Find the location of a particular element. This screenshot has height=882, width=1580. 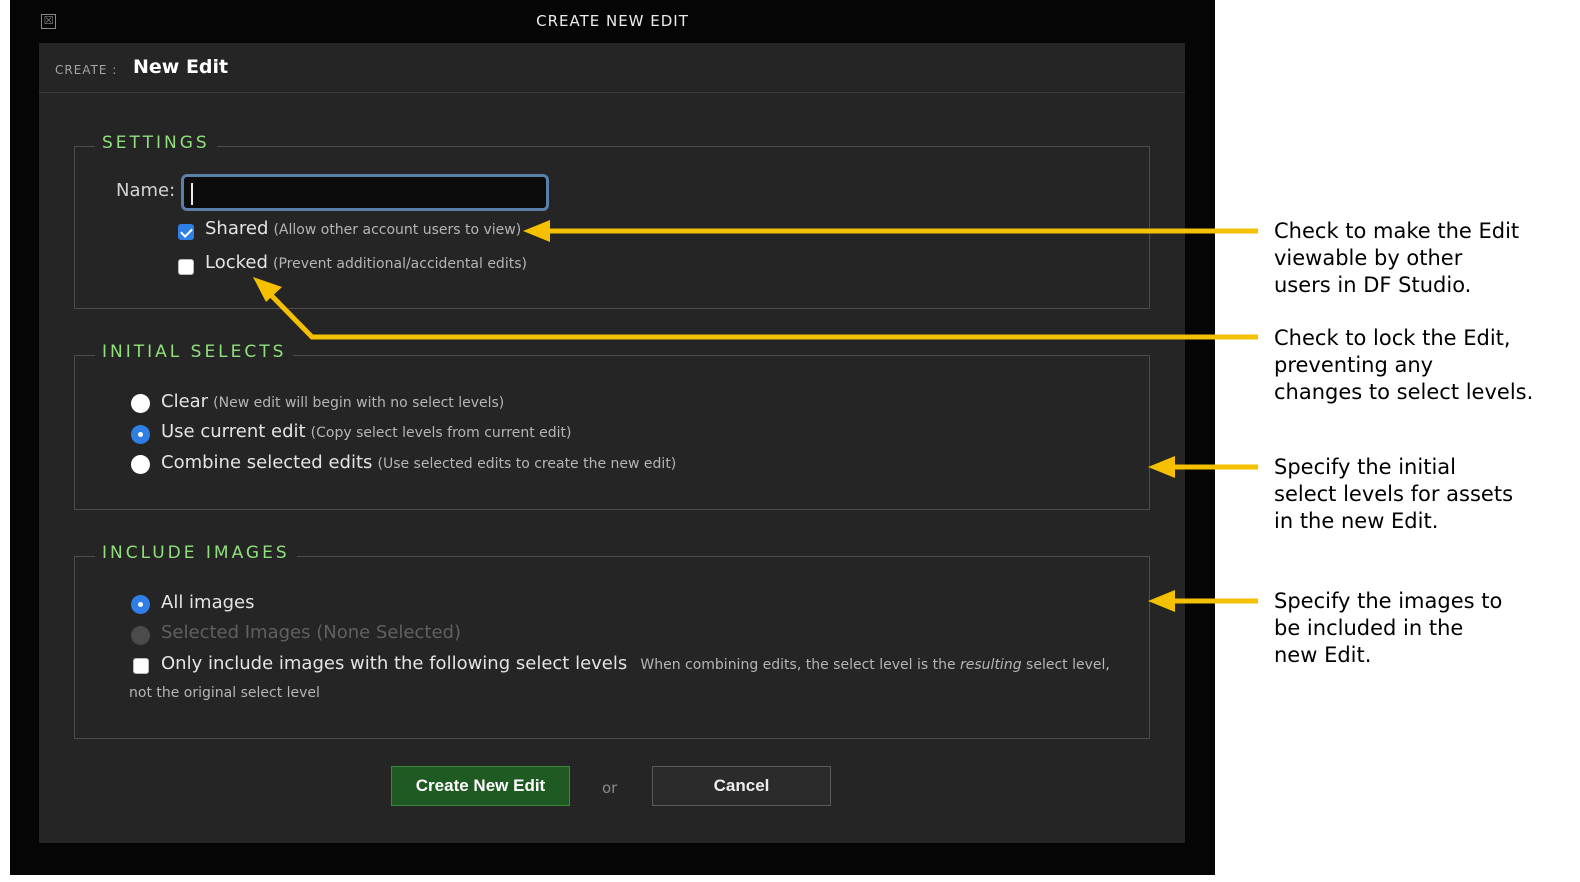

callout-shared-line: viewable by other is located at coordinates (1368, 258).